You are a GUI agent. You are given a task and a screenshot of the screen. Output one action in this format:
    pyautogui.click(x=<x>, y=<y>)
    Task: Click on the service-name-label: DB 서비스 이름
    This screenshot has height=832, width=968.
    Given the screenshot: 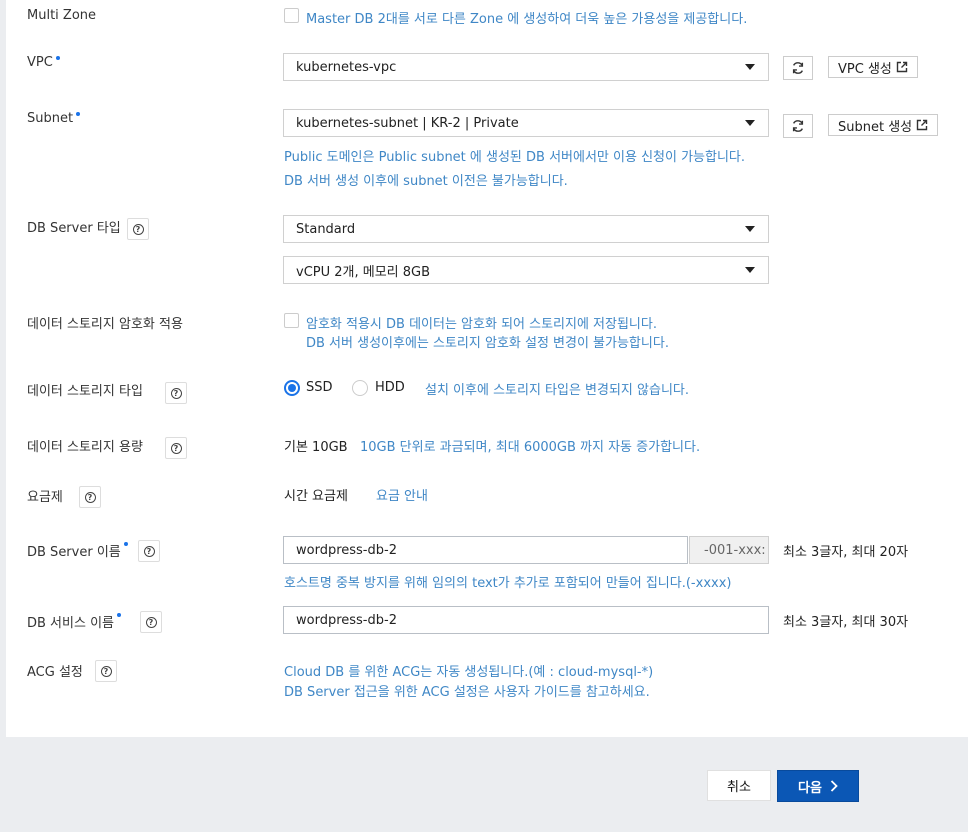 What is the action you would take?
    pyautogui.click(x=74, y=621)
    